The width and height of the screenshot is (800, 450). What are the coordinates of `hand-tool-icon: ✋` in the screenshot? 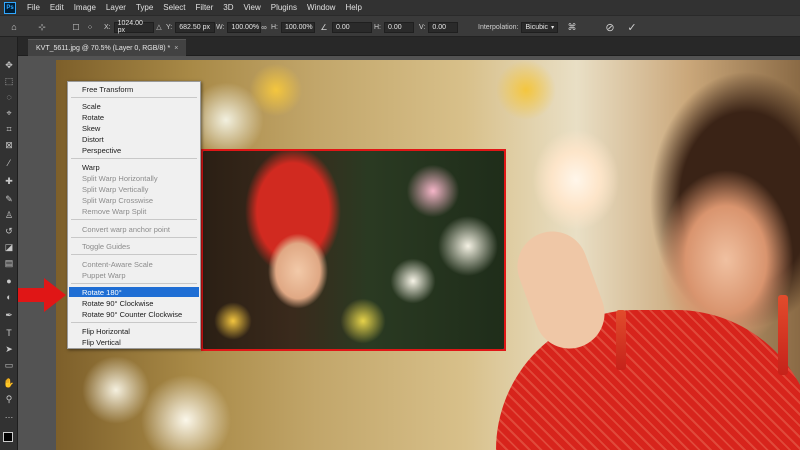 It's located at (9, 383).